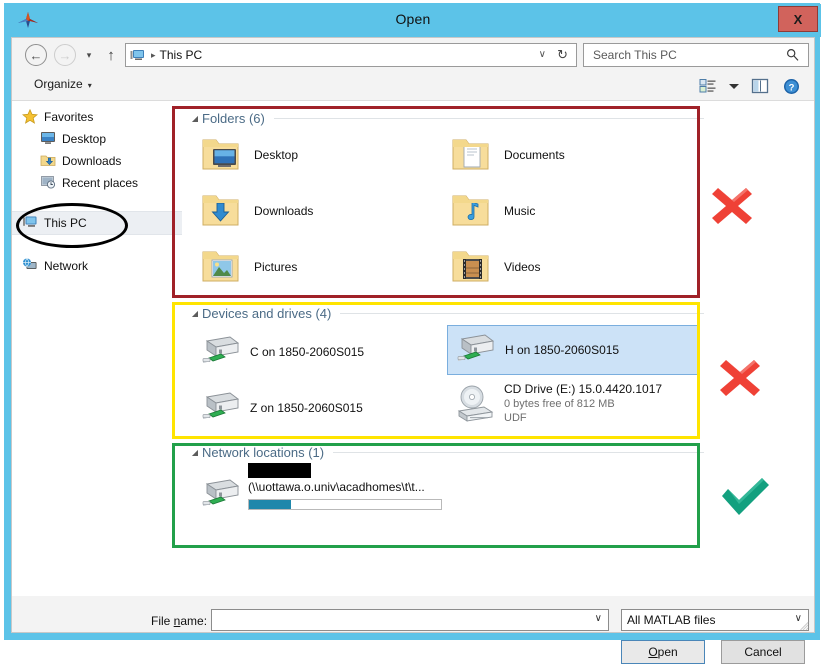 The image size is (824, 664). I want to click on address-history-caret: ∨, so click(542, 54).